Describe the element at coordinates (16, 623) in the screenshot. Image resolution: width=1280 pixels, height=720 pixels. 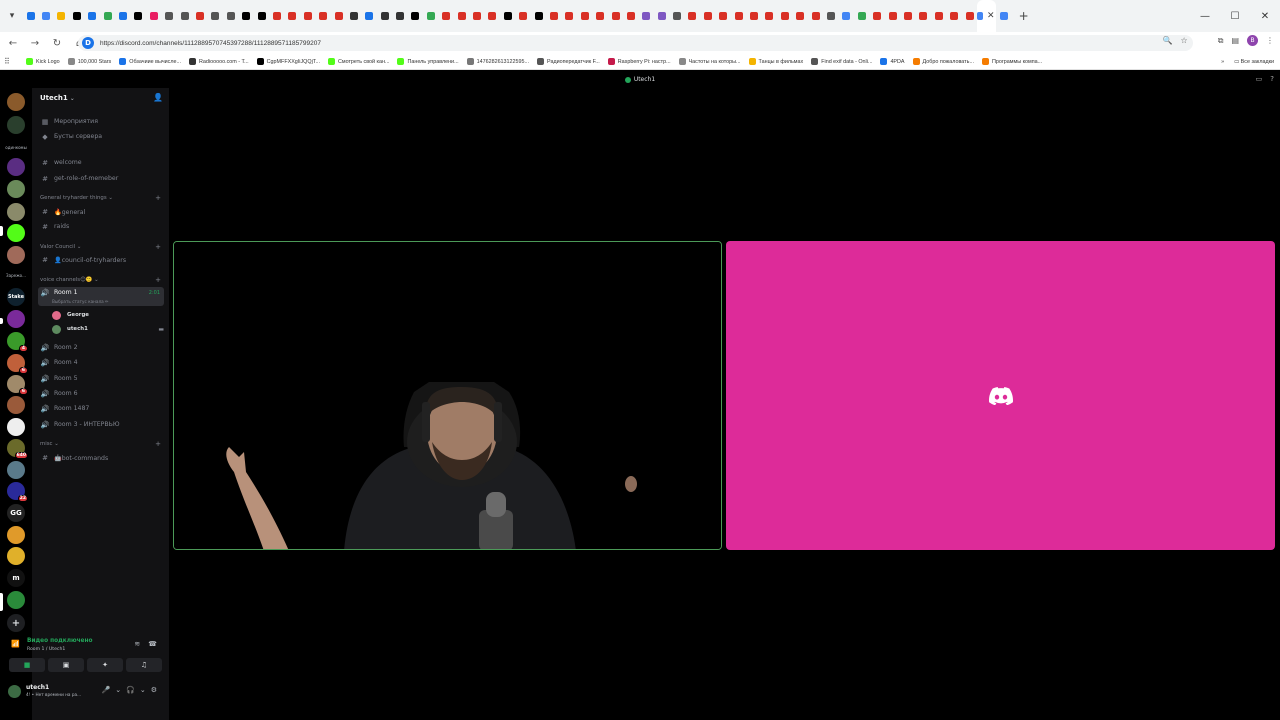
I see `add-server-icon: +` at that location.